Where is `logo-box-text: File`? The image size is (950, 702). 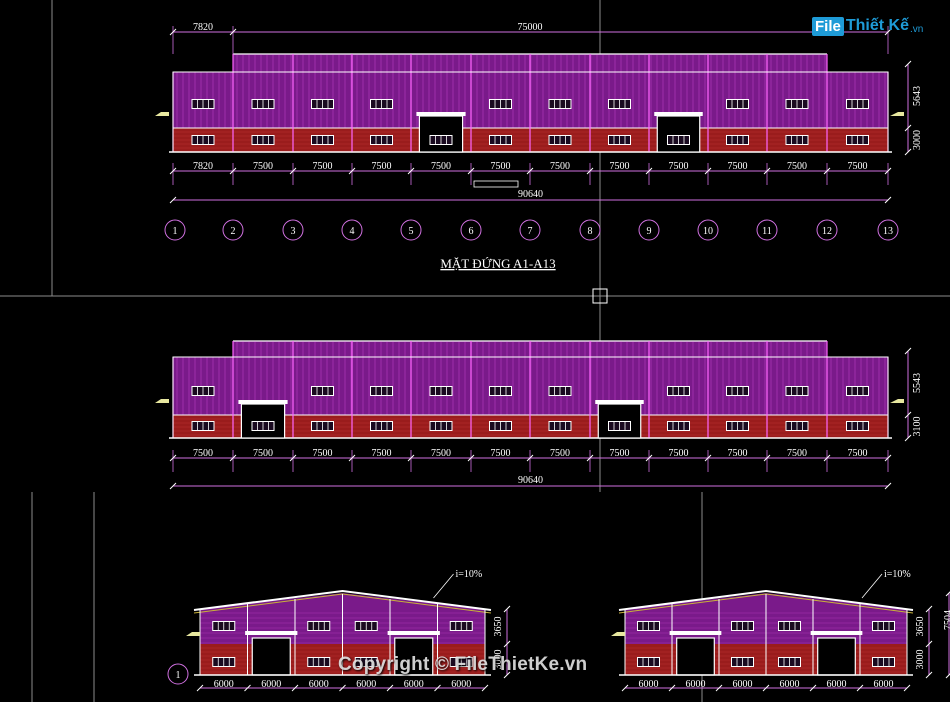 logo-box-text: File is located at coordinates (828, 26).